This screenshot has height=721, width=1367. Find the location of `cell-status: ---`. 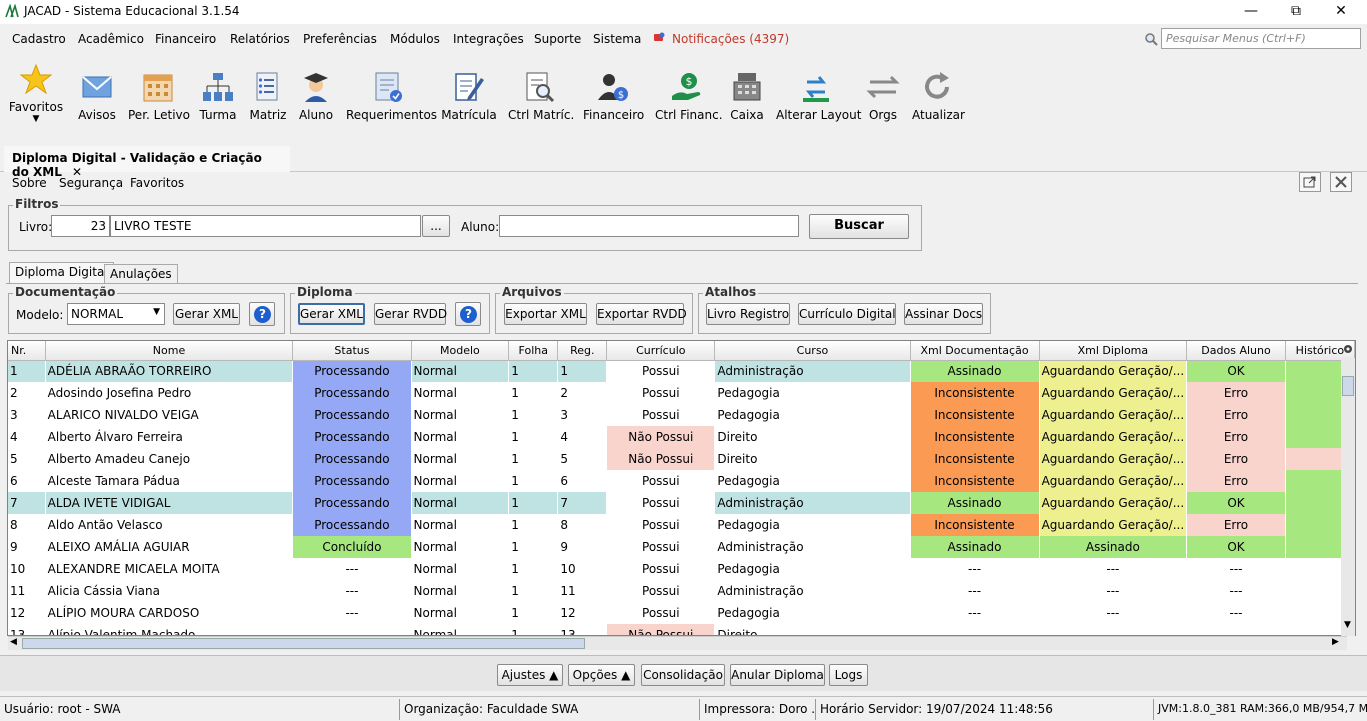

cell-status: --- is located at coordinates (352, 591).